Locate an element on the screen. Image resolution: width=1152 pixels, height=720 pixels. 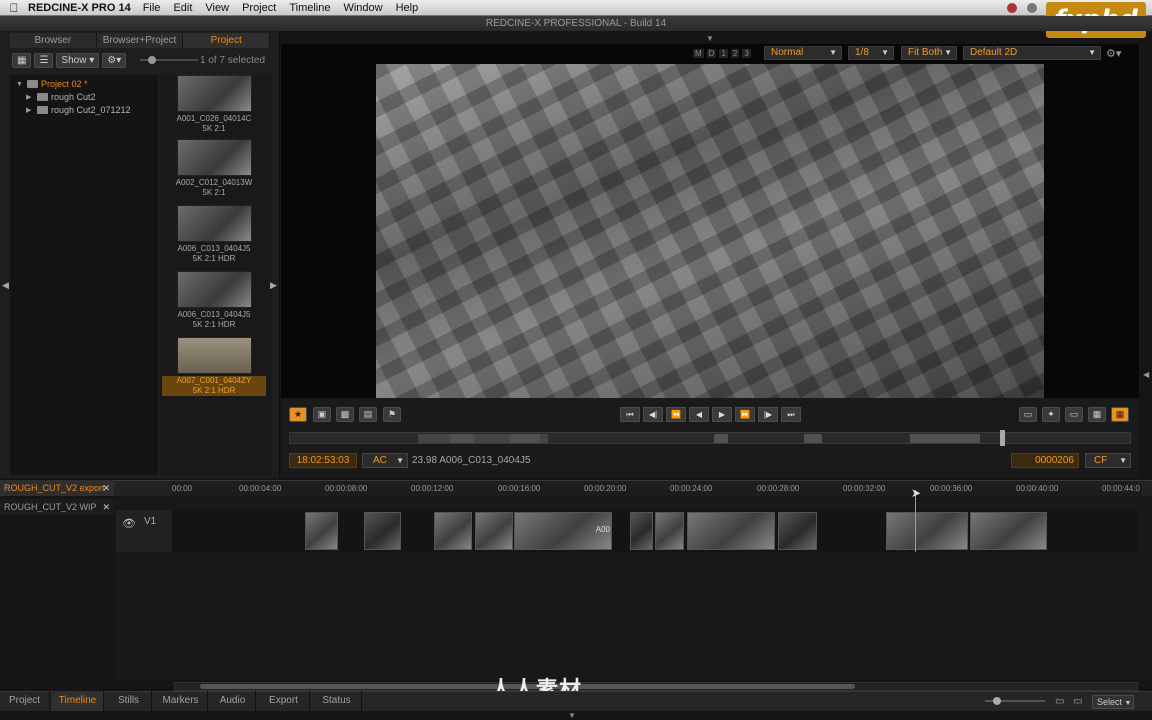
layout-icon: ▦ is located at coordinates (1120, 414).